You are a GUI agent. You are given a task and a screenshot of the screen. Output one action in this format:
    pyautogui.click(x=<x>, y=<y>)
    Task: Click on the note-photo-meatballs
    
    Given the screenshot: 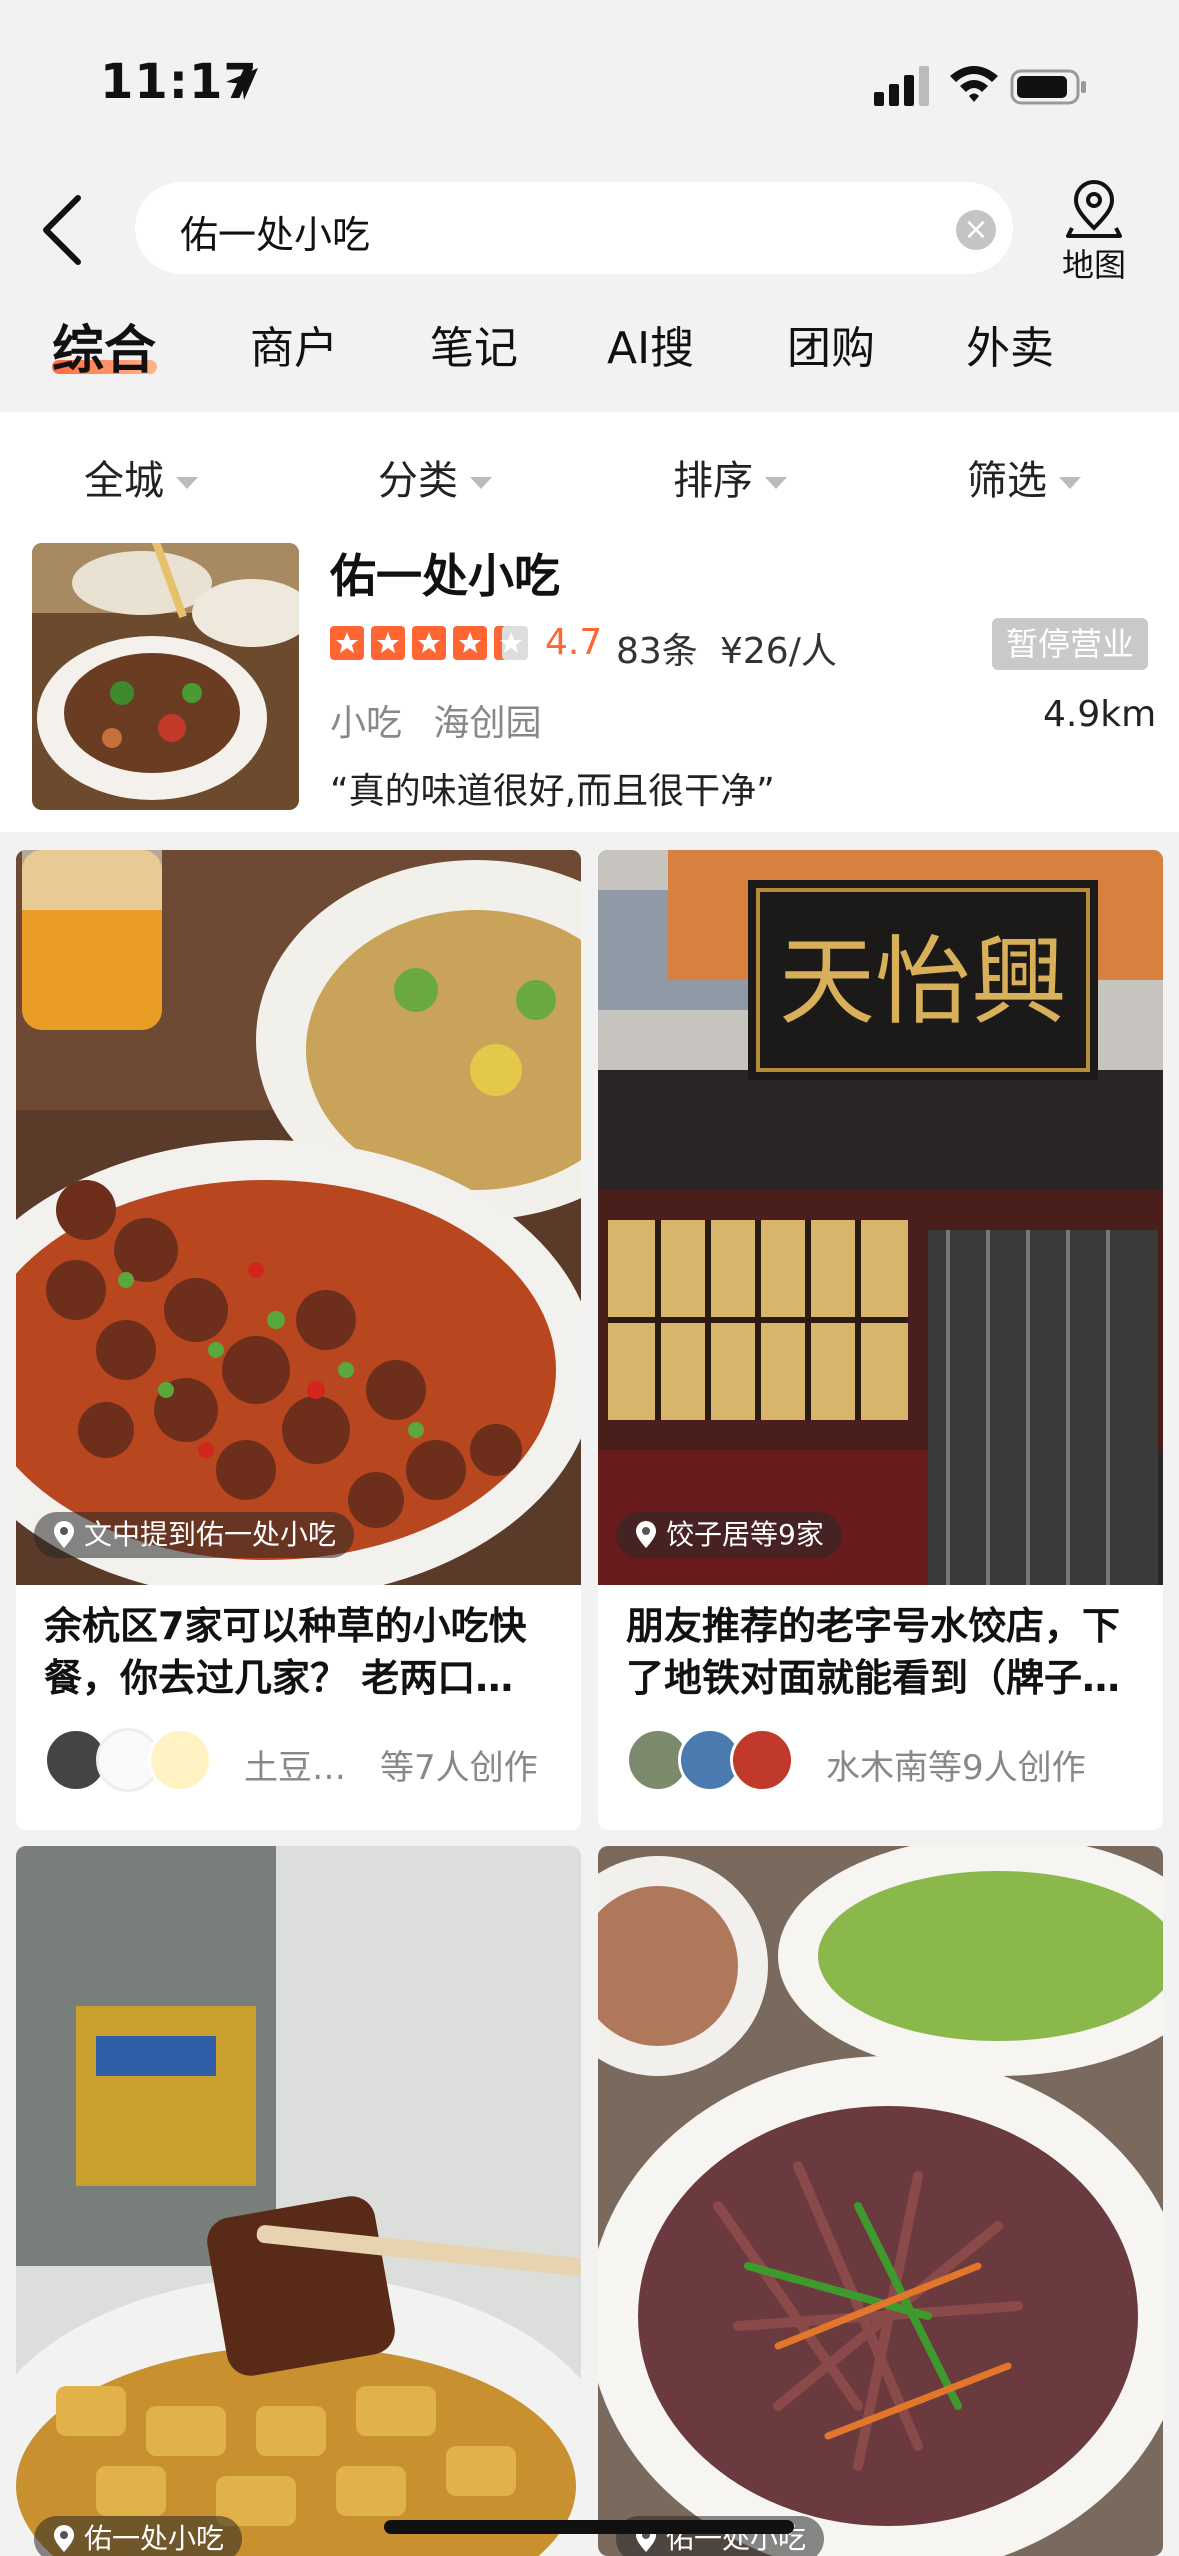 What is the action you would take?
    pyautogui.click(x=298, y=1217)
    